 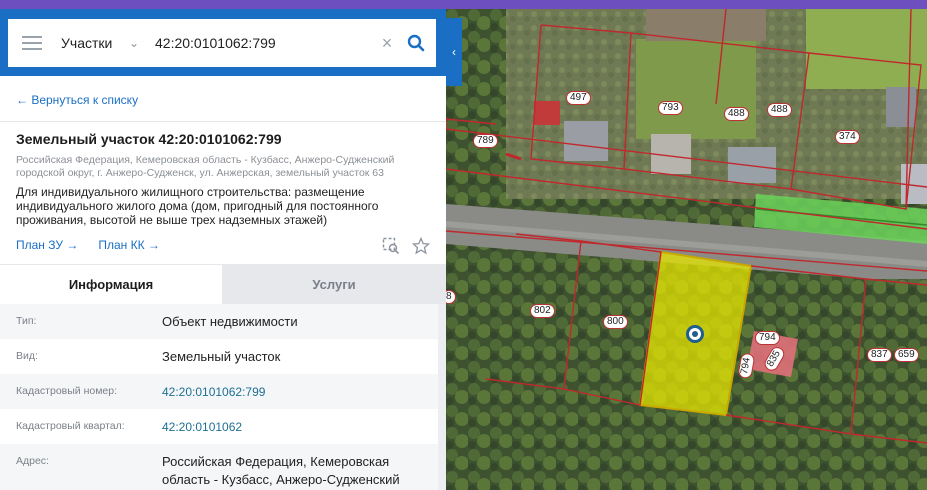 I want to click on clear-icon: ×, so click(x=387, y=43).